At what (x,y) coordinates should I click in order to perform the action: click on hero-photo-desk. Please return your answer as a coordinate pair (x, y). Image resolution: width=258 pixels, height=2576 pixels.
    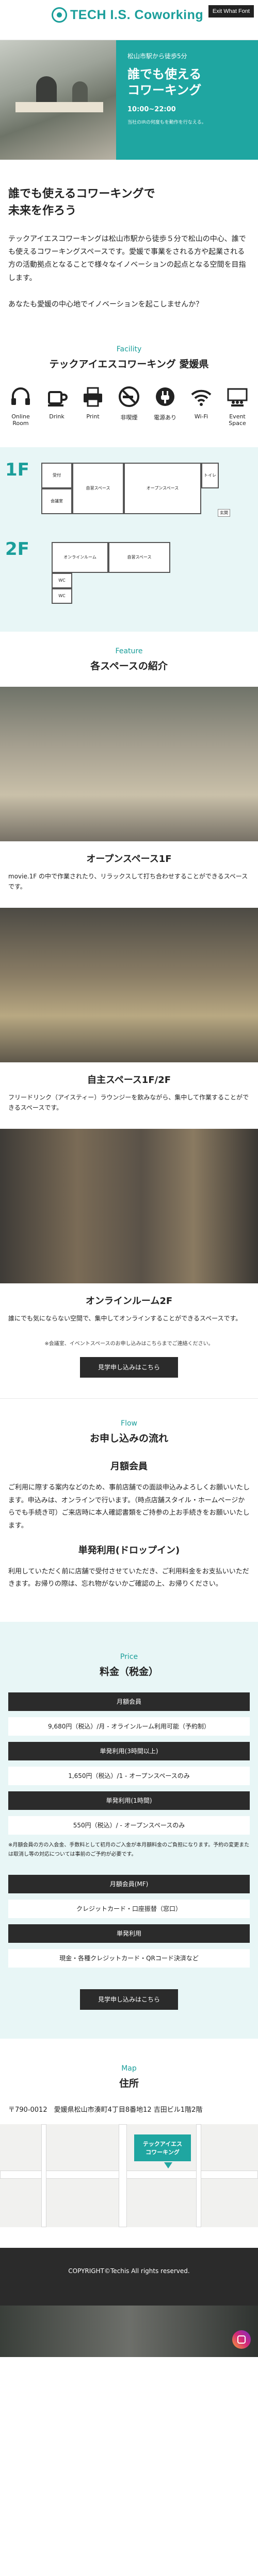
    Looking at the image, I should click on (59, 107).